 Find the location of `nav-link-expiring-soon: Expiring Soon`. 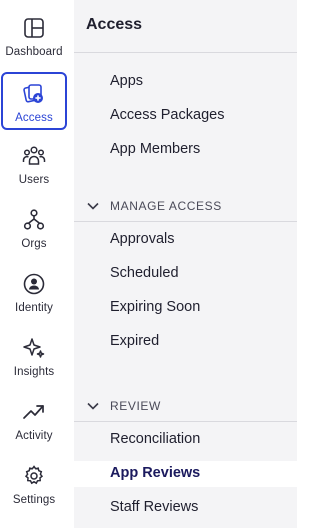

nav-link-expiring-soon: Expiring Soon is located at coordinates (155, 307).